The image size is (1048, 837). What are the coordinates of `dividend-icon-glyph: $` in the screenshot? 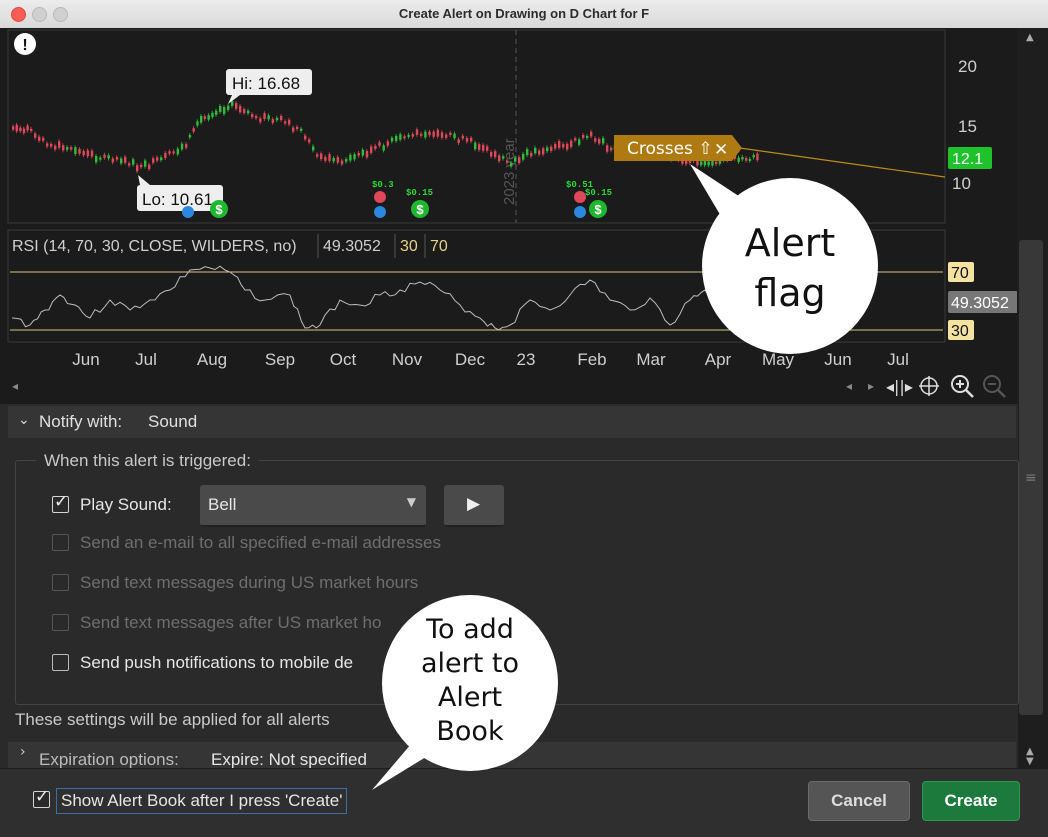 It's located at (219, 209).